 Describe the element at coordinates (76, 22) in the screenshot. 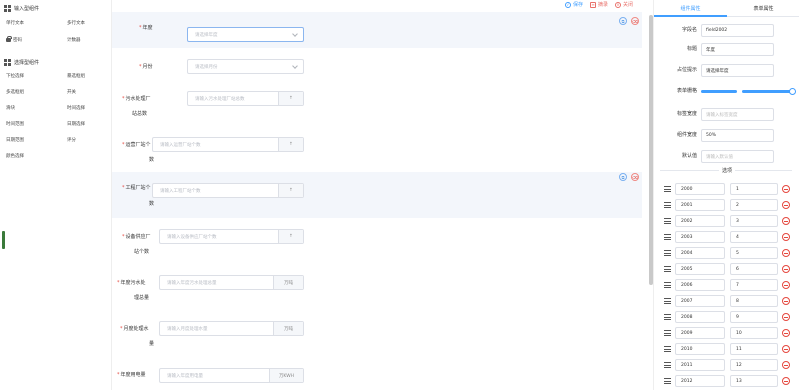

I see `component-multi-text: 多行文本` at that location.